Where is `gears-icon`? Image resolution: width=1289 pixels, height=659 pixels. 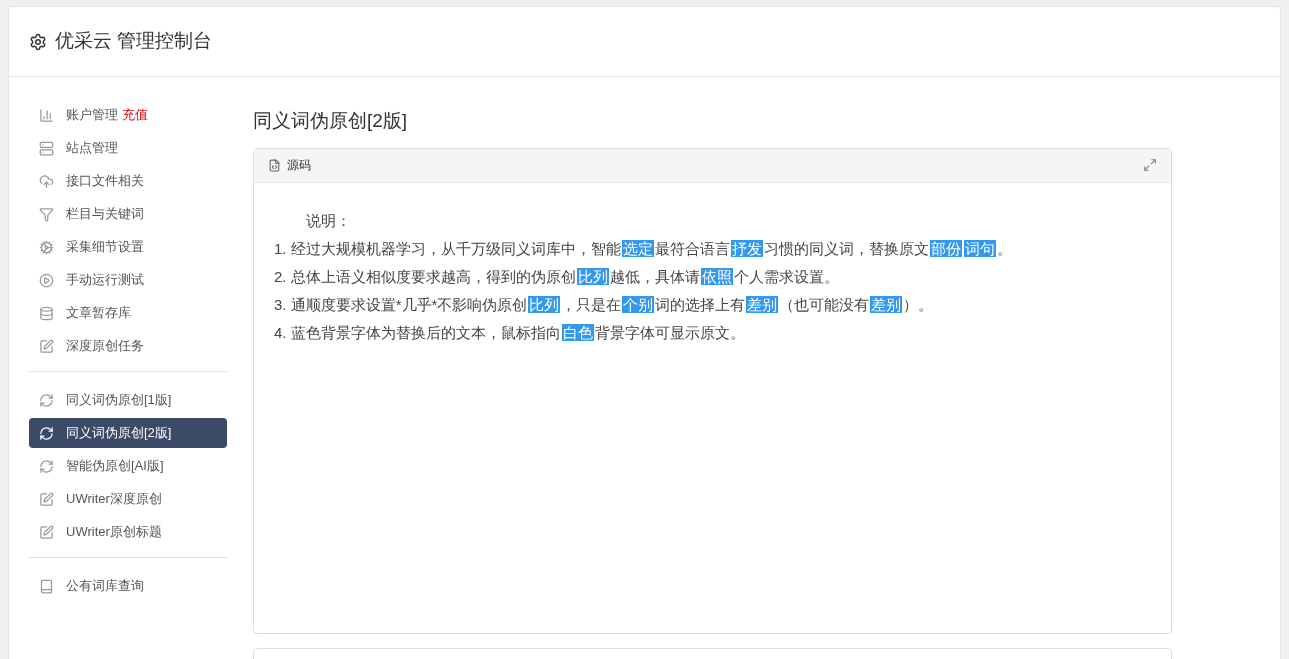 gears-icon is located at coordinates (46, 247).